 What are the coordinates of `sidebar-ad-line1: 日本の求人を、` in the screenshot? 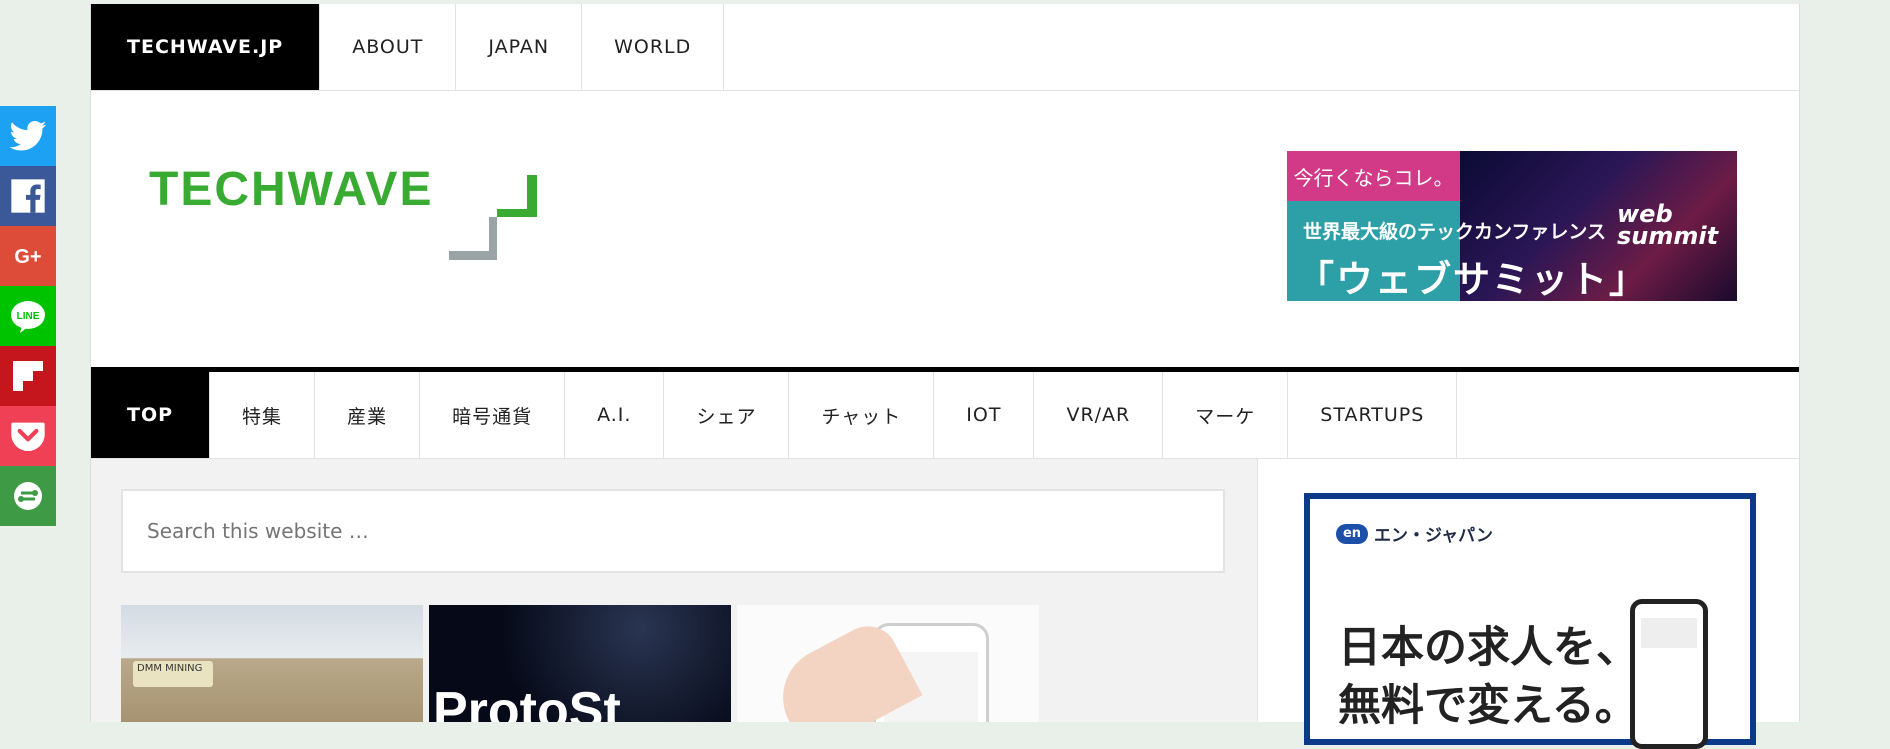 It's located at (1488, 648).